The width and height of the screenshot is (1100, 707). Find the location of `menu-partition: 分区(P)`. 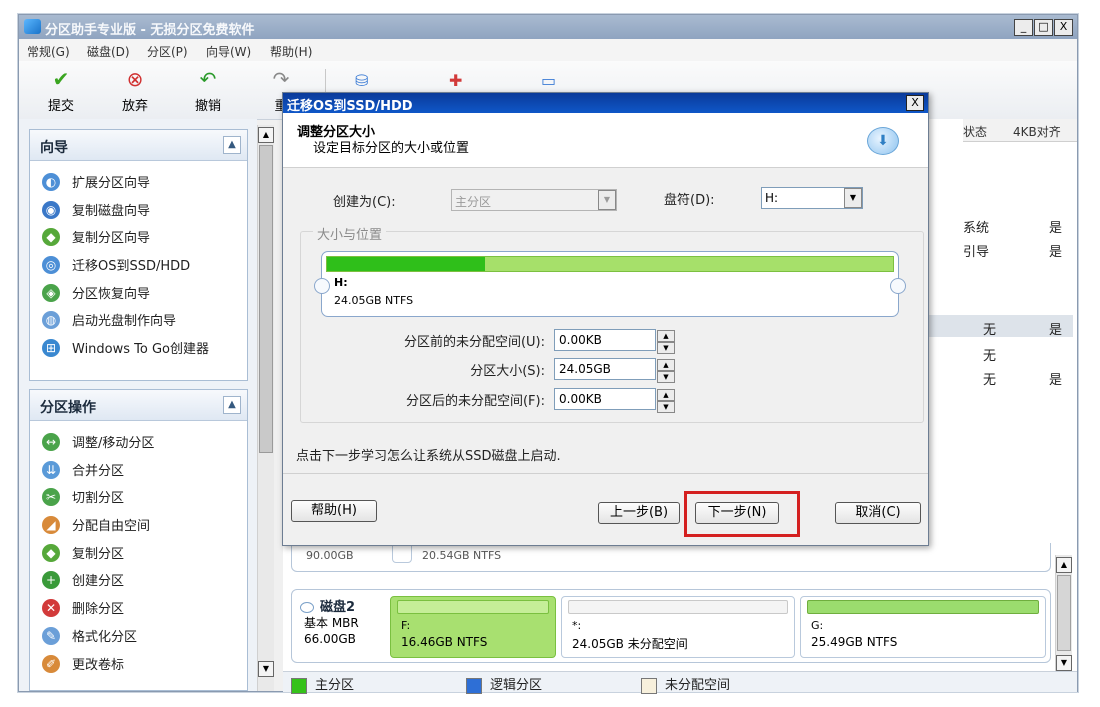

menu-partition: 分区(P) is located at coordinates (167, 51).